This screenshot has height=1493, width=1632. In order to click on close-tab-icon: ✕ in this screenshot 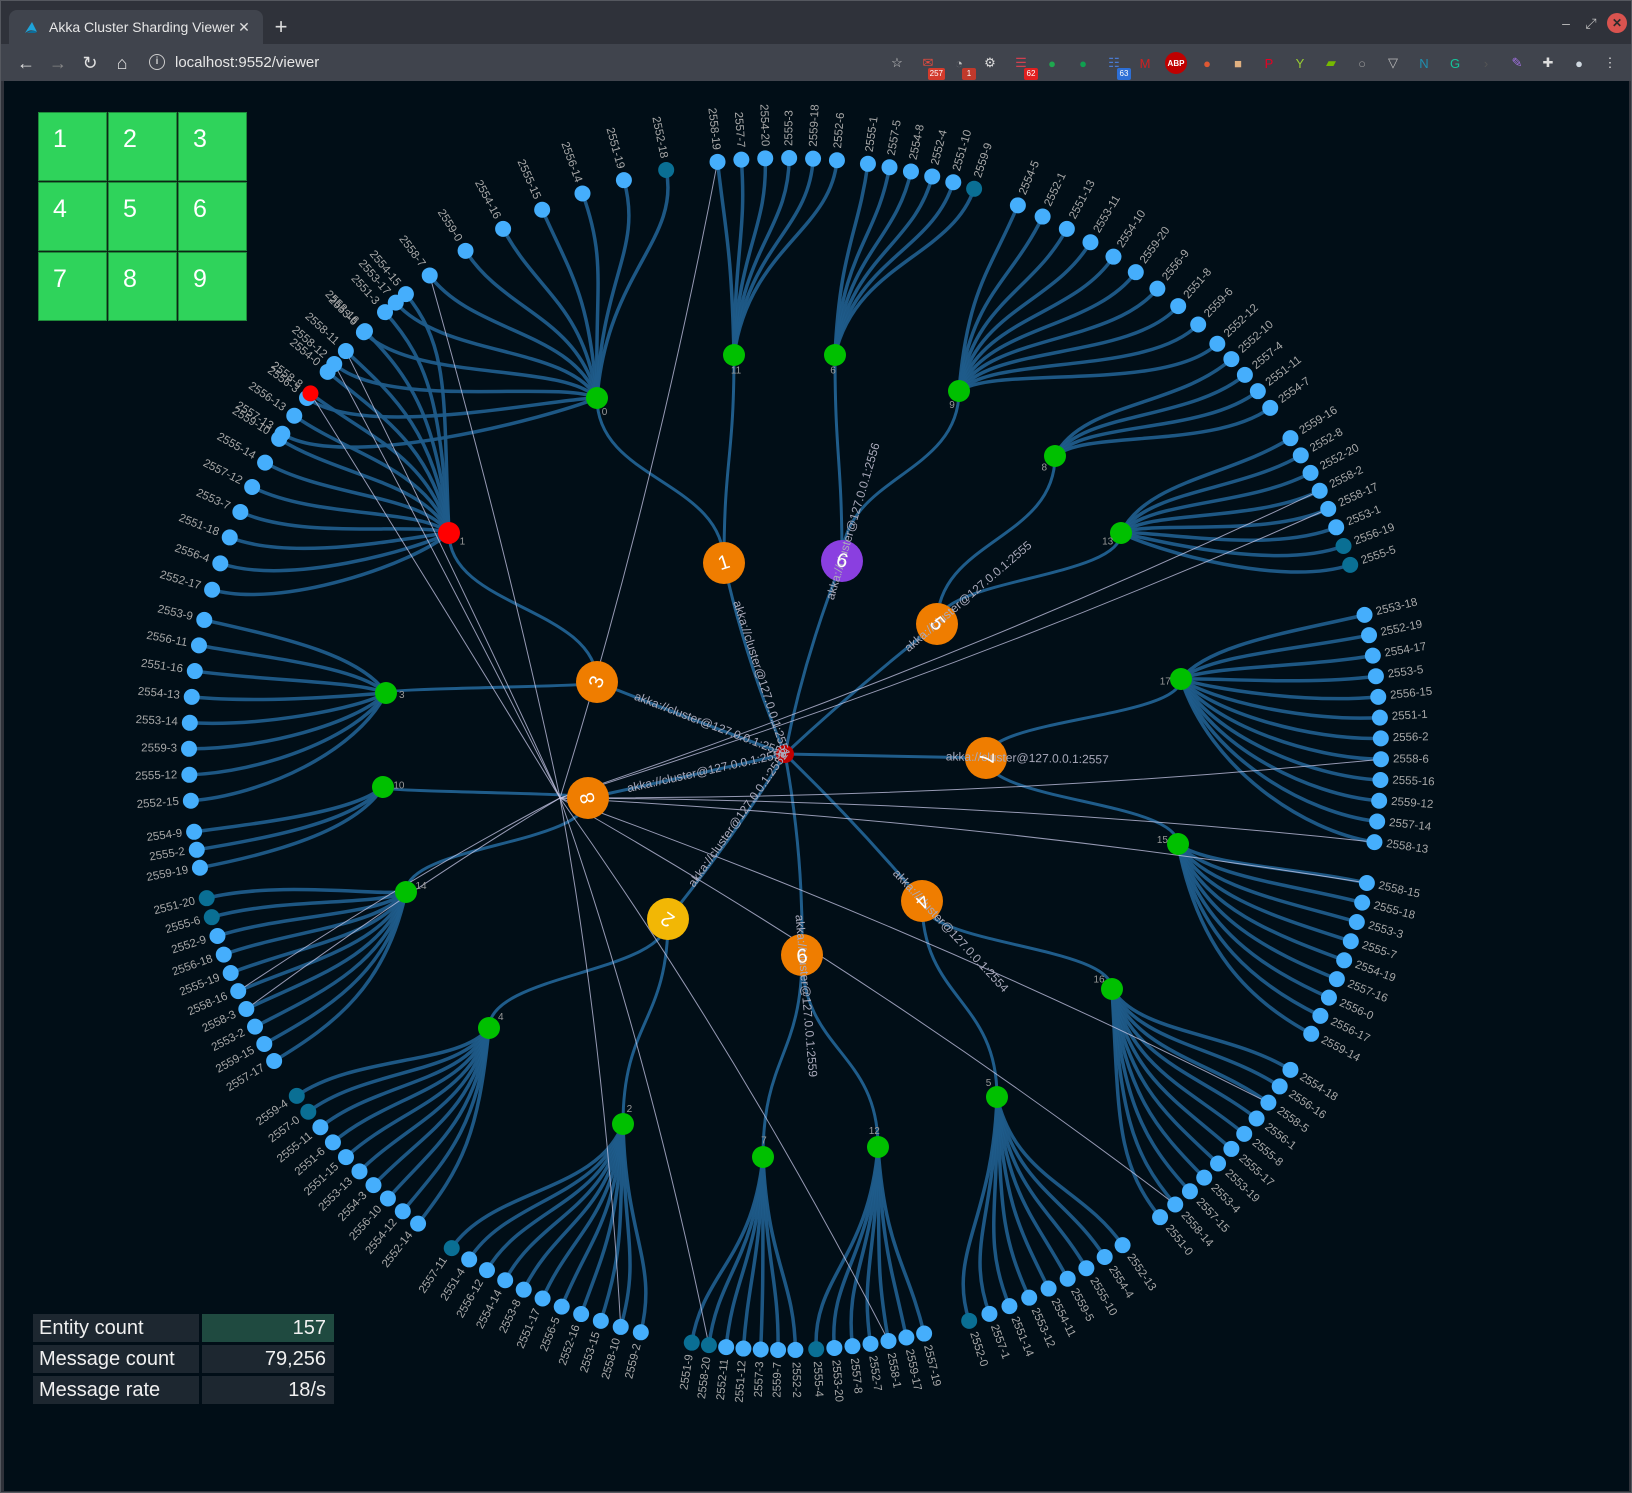, I will do `click(244, 27)`.